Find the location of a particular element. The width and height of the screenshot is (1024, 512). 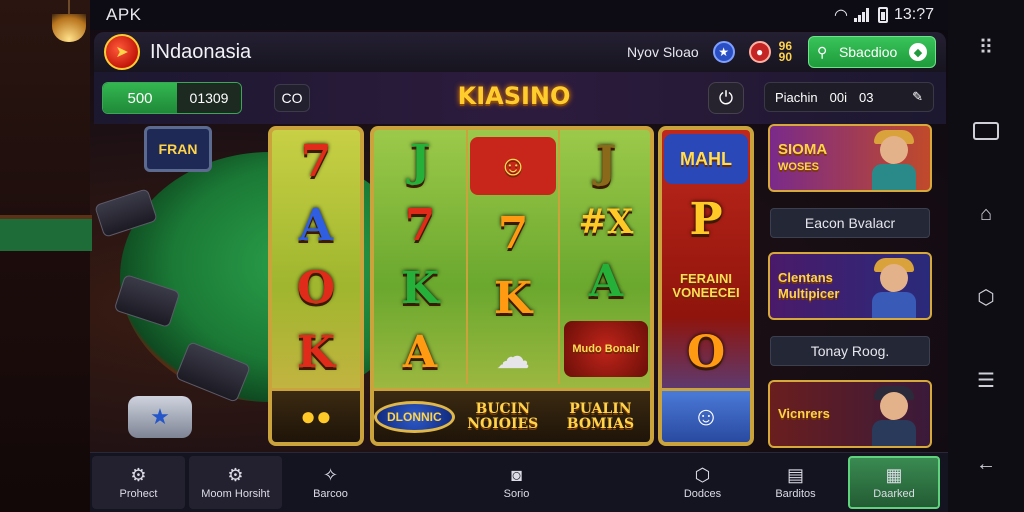

wifi-icon: ◠ is located at coordinates (840, 15).